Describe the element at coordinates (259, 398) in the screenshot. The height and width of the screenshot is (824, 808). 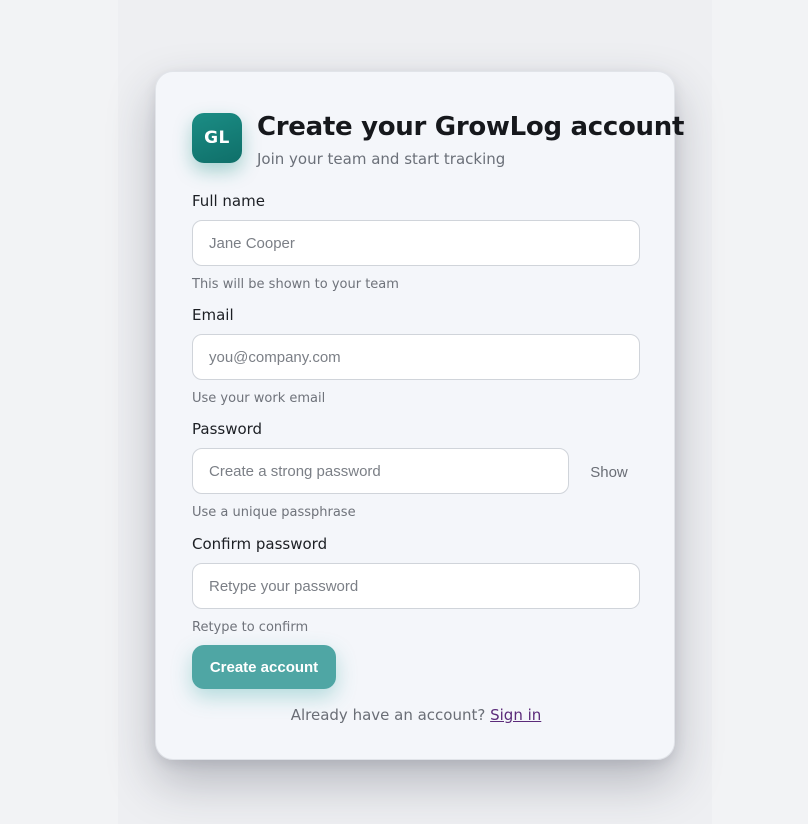
I see `email-help: Use your work email` at that location.